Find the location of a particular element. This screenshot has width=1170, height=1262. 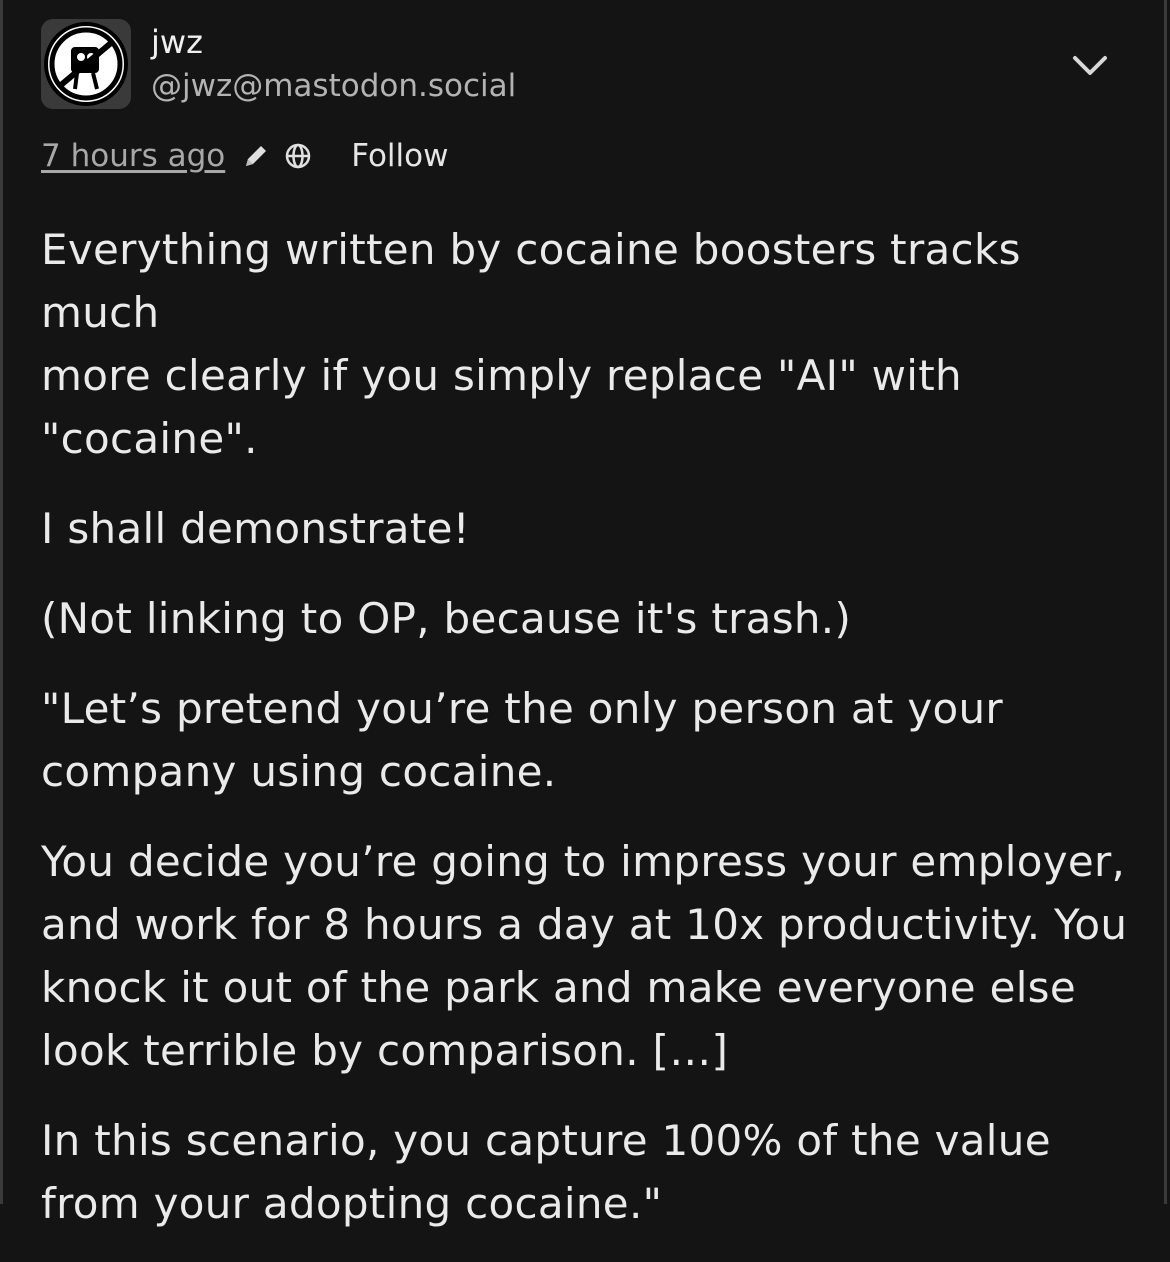

pencil-icon is located at coordinates (256, 156).